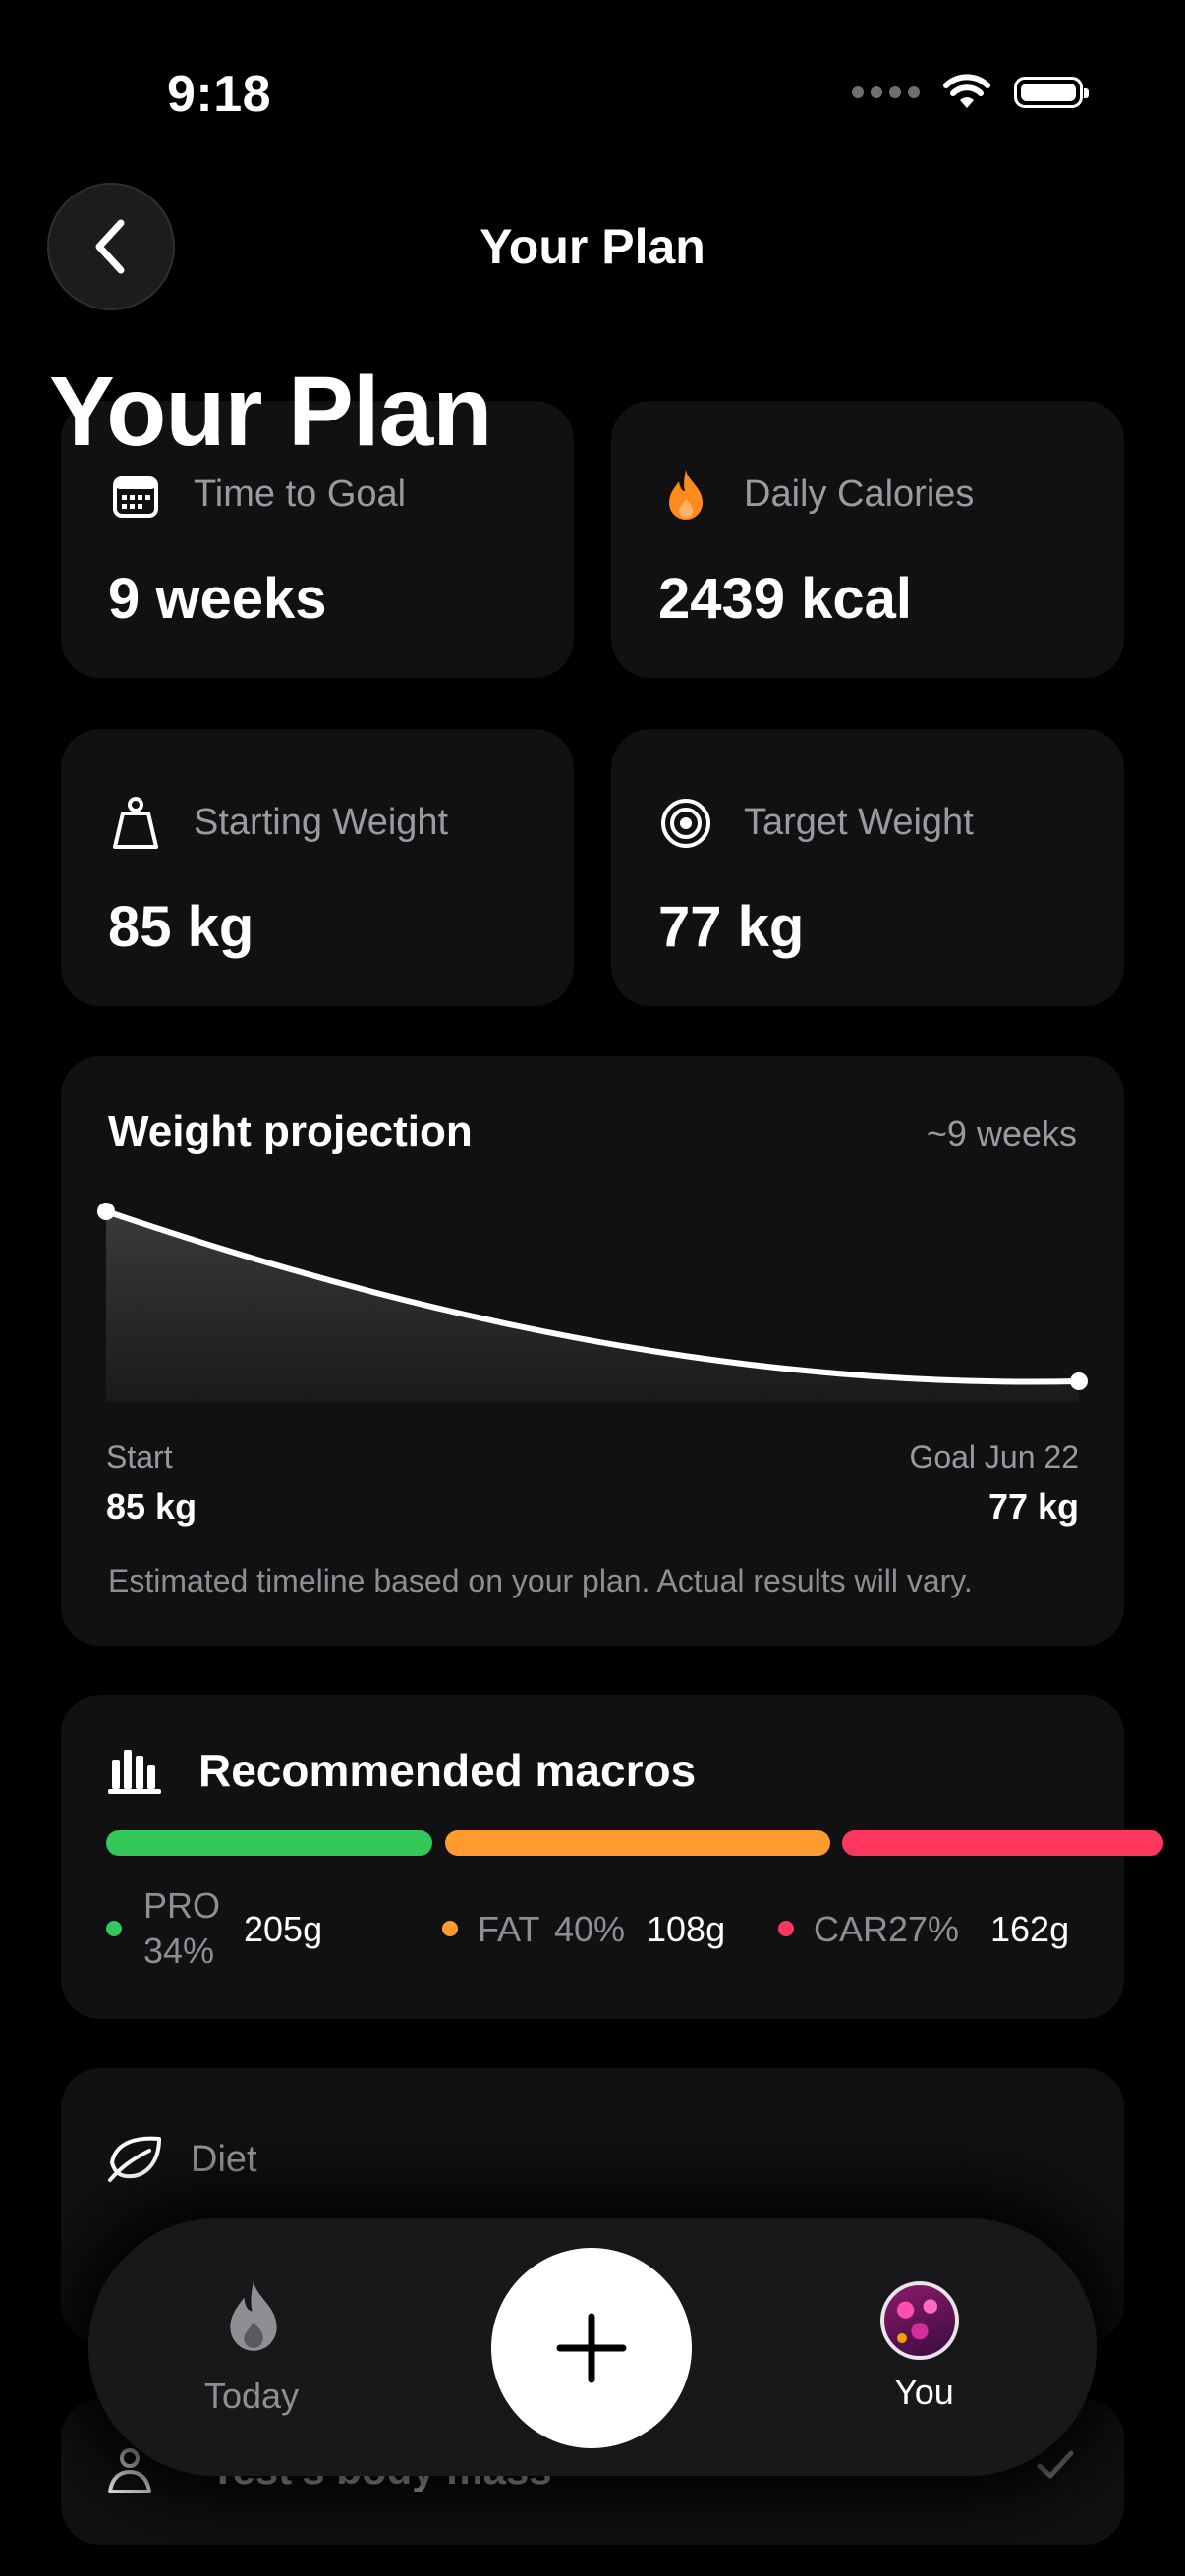 The height and width of the screenshot is (2576, 1185). Describe the element at coordinates (139, 1457) in the screenshot. I see `start-label: Start` at that location.